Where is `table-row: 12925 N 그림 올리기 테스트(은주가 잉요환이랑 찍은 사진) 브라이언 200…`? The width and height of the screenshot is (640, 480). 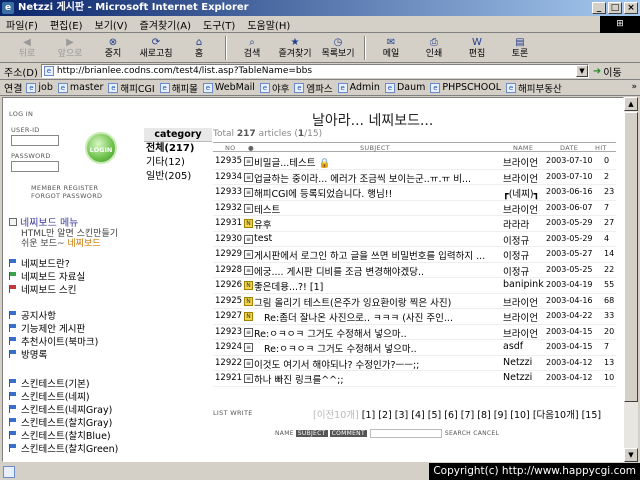 table-row: 12925 N 그림 올리기 테스트(은주가 잉요환이랑 찍은 사진) 브라이언 200… is located at coordinates (414, 301).